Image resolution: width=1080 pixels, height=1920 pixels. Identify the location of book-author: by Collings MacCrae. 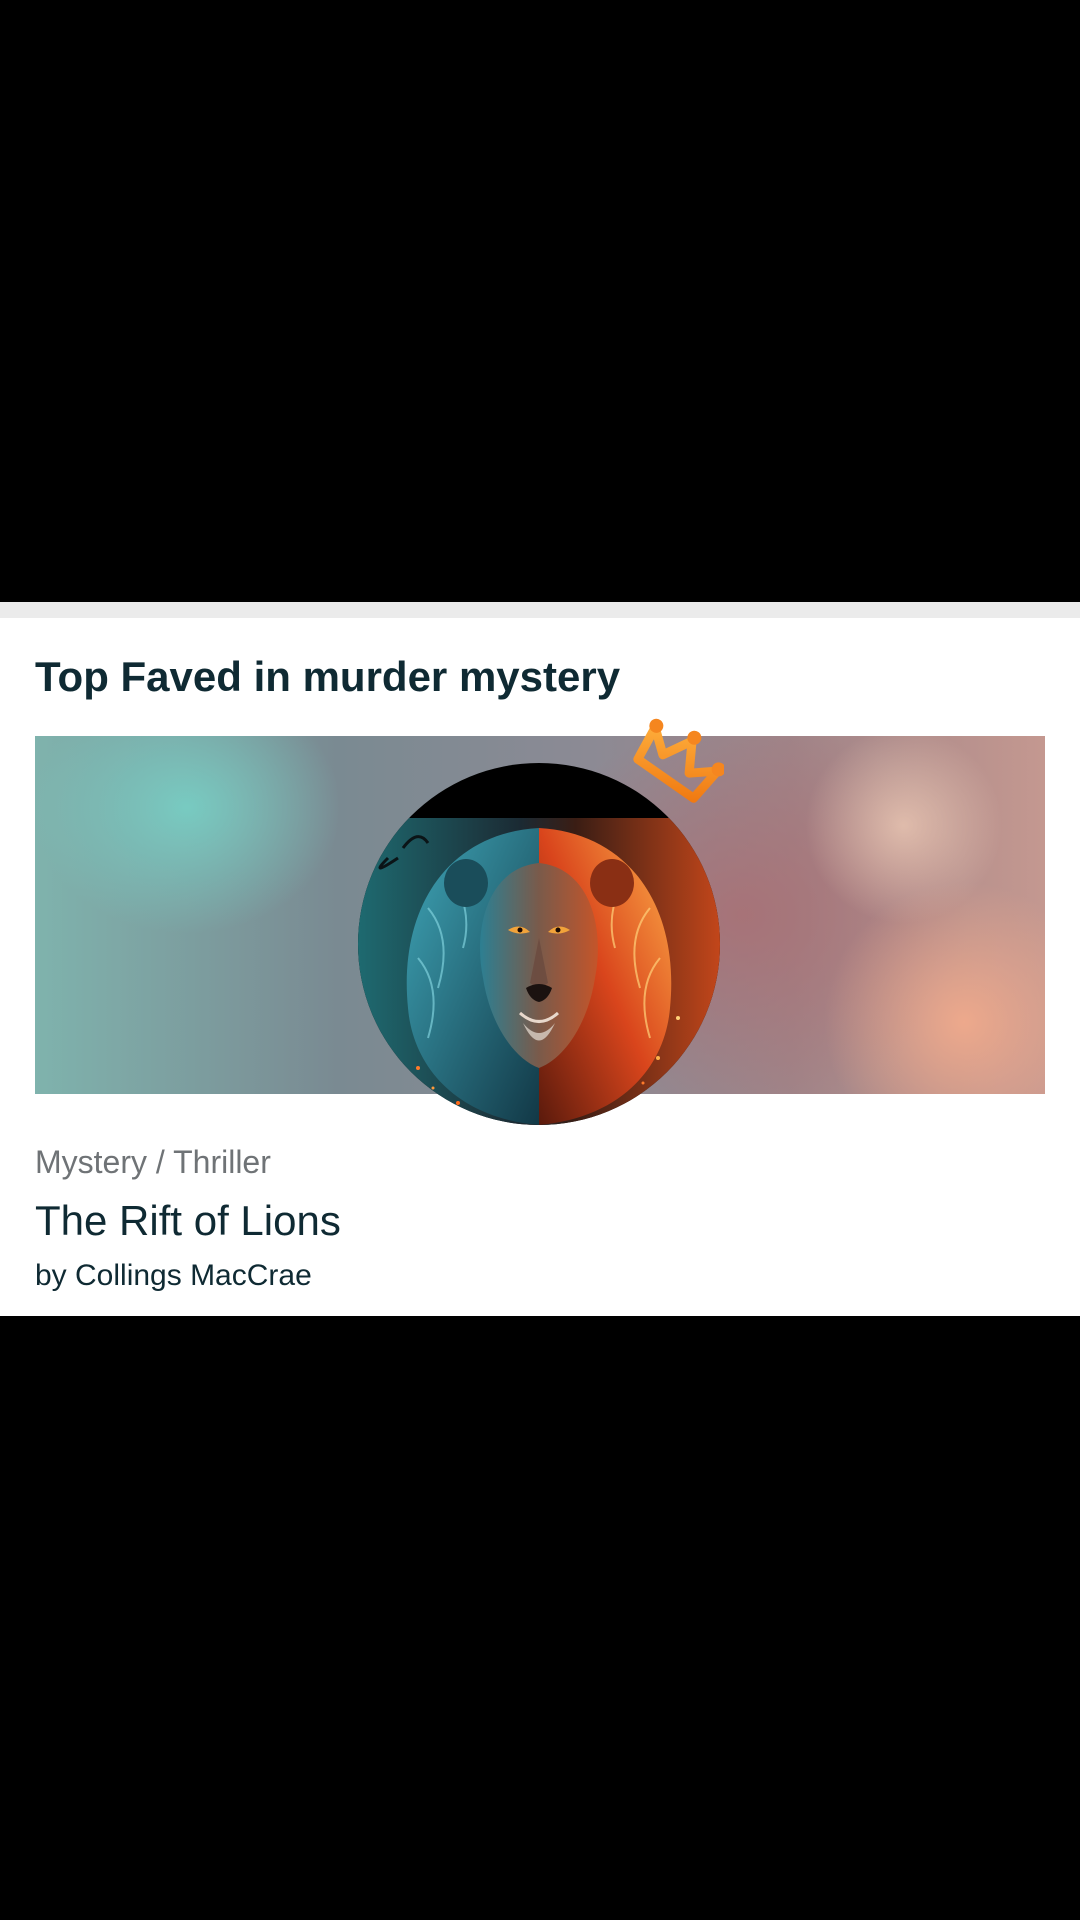
(173, 1275).